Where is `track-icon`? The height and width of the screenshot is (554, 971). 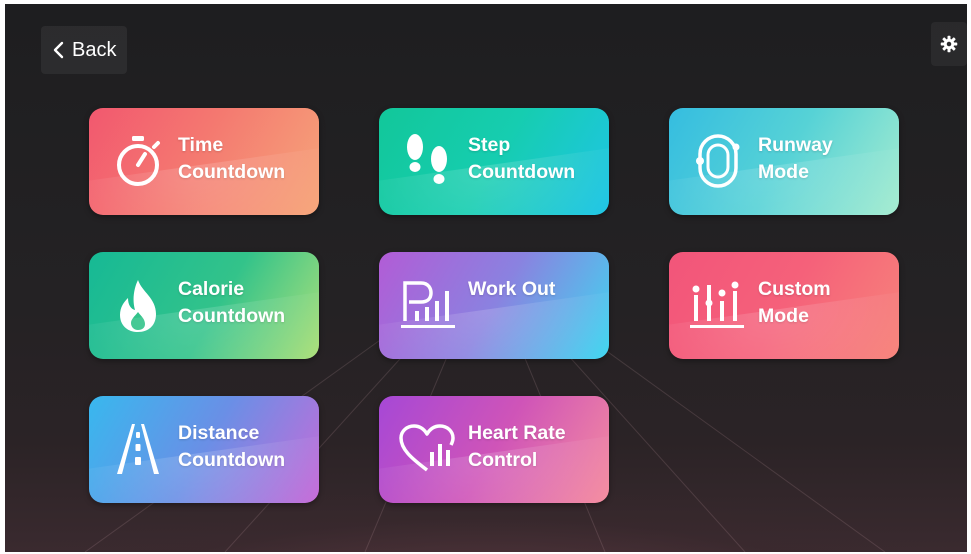
track-icon is located at coordinates (718, 161).